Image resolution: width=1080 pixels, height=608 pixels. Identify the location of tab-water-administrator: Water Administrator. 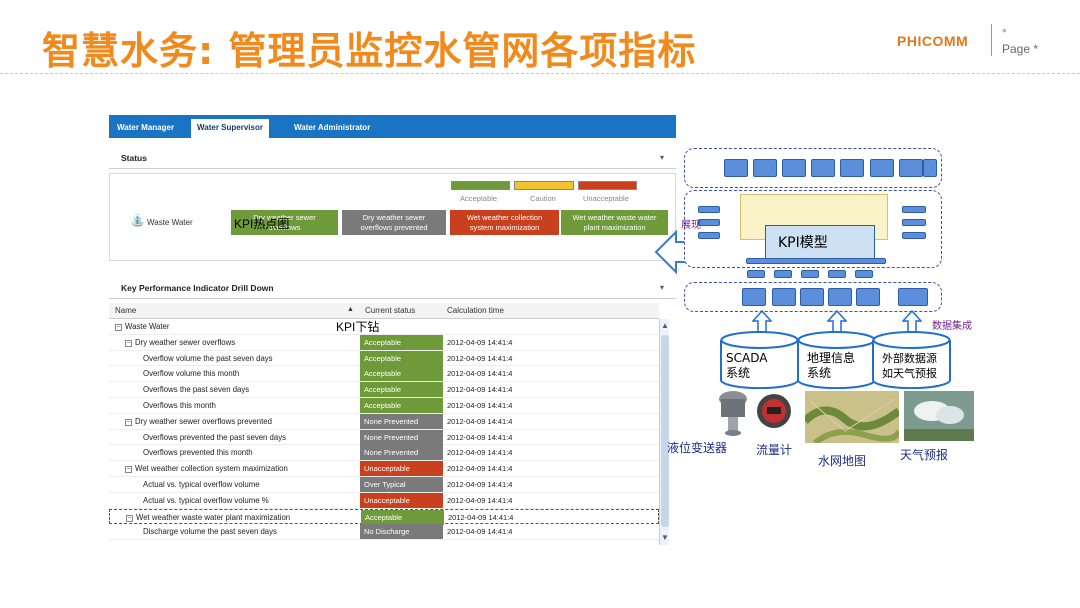
(332, 128).